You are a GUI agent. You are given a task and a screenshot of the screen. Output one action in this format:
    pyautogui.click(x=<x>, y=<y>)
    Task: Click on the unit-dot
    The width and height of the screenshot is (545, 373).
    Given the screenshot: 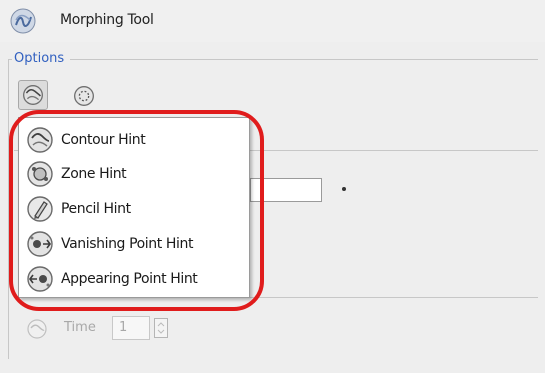 What is the action you would take?
    pyautogui.click(x=344, y=189)
    